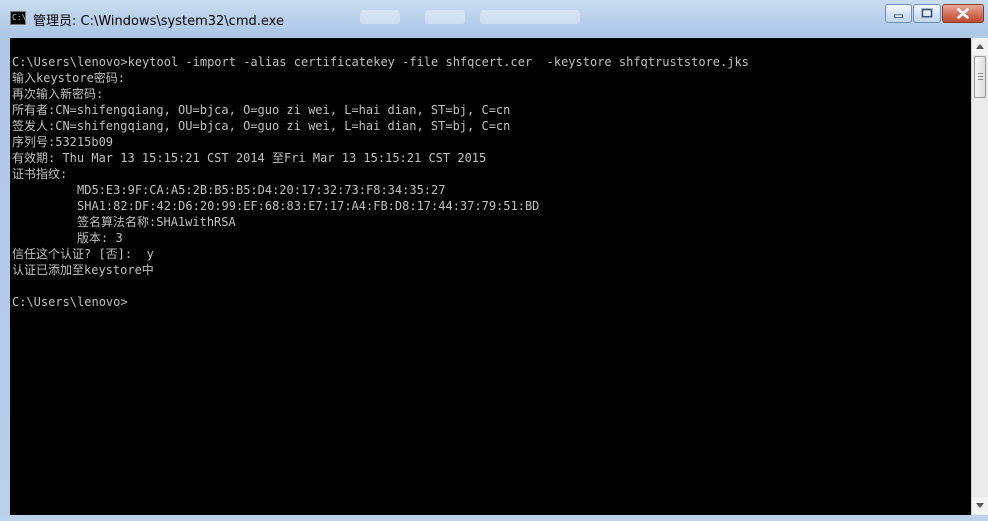 The image size is (988, 521). I want to click on console-line: 证书指纹:, so click(40, 174).